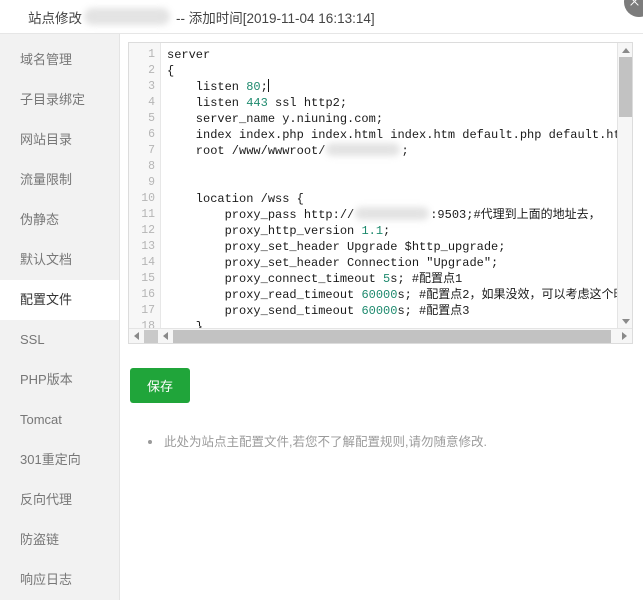  I want to click on code-line: proxy_pass http://:9503;#代理到上面的地址去，, so click(399, 215).